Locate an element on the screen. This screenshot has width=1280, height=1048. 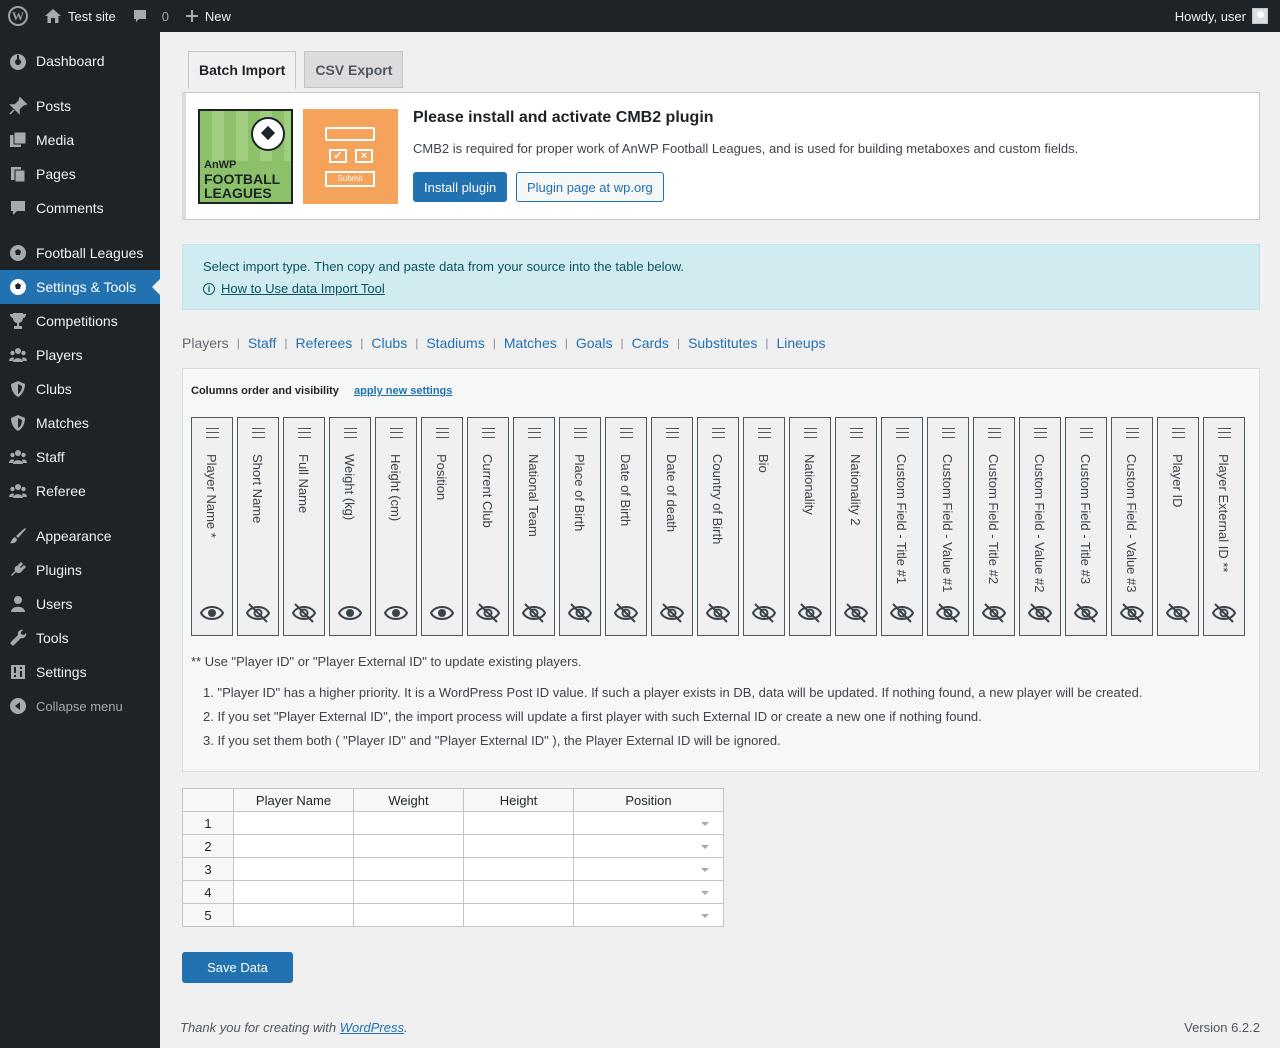
sidebar-item-settings: Settings is located at coordinates (80, 672).